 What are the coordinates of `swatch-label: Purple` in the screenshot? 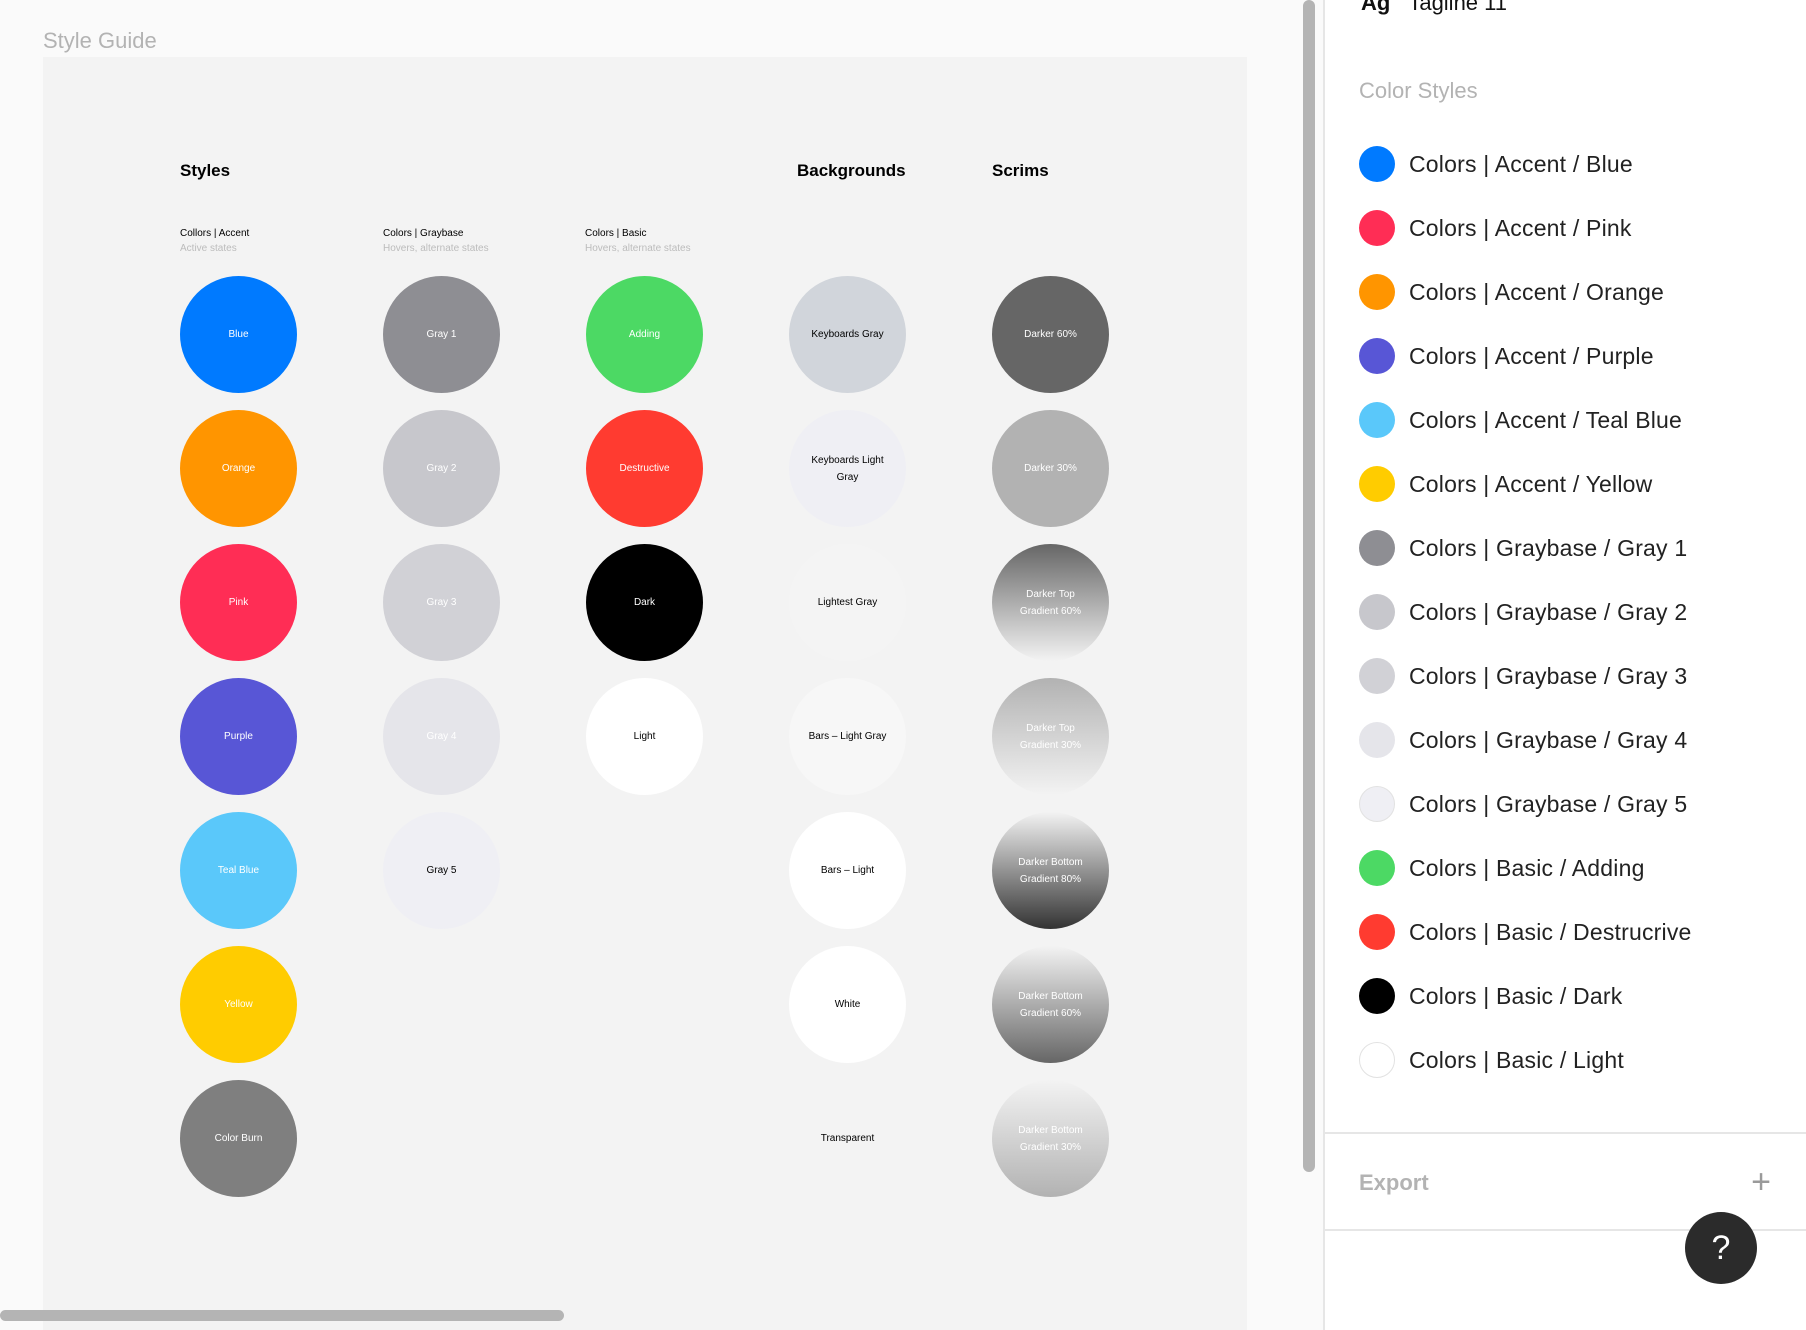 It's located at (238, 736).